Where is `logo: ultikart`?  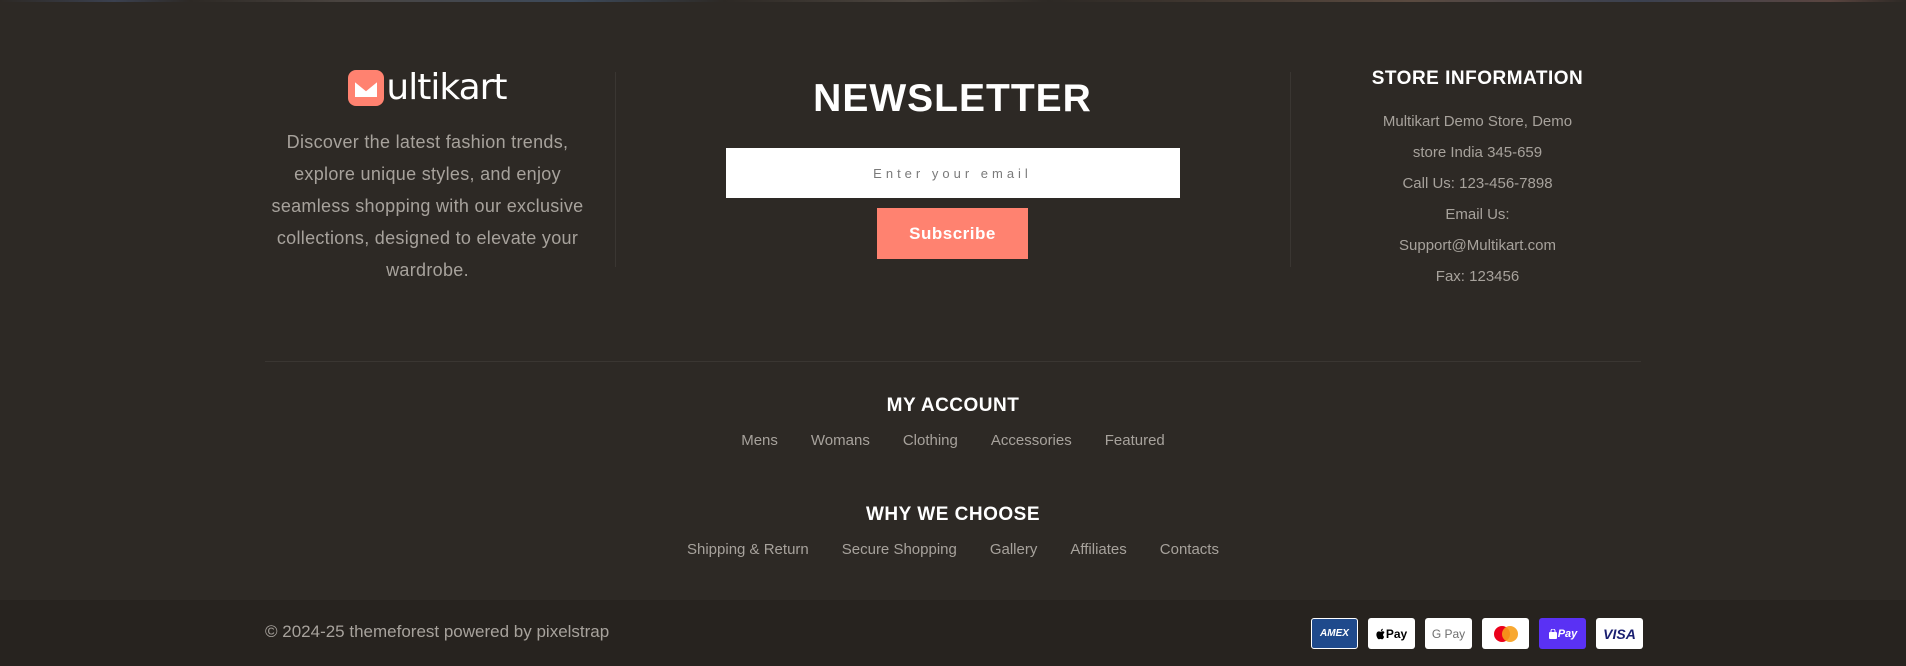 logo: ultikart is located at coordinates (428, 87).